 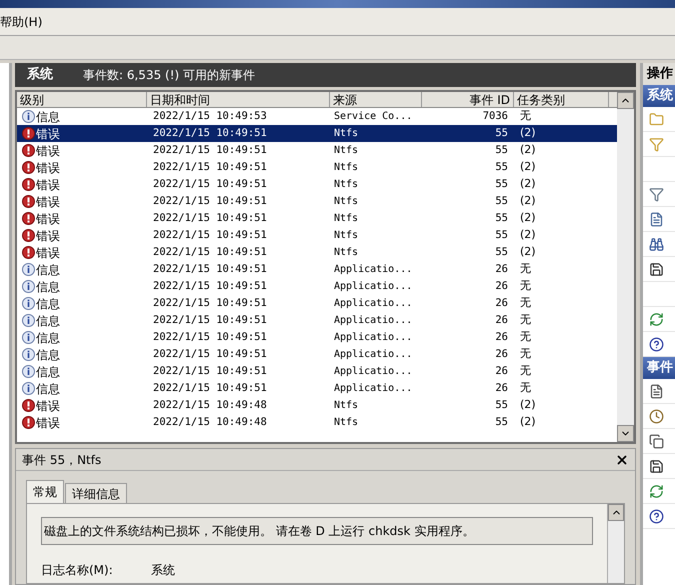 I want to click on column-header: 日期和时间, so click(x=238, y=99).